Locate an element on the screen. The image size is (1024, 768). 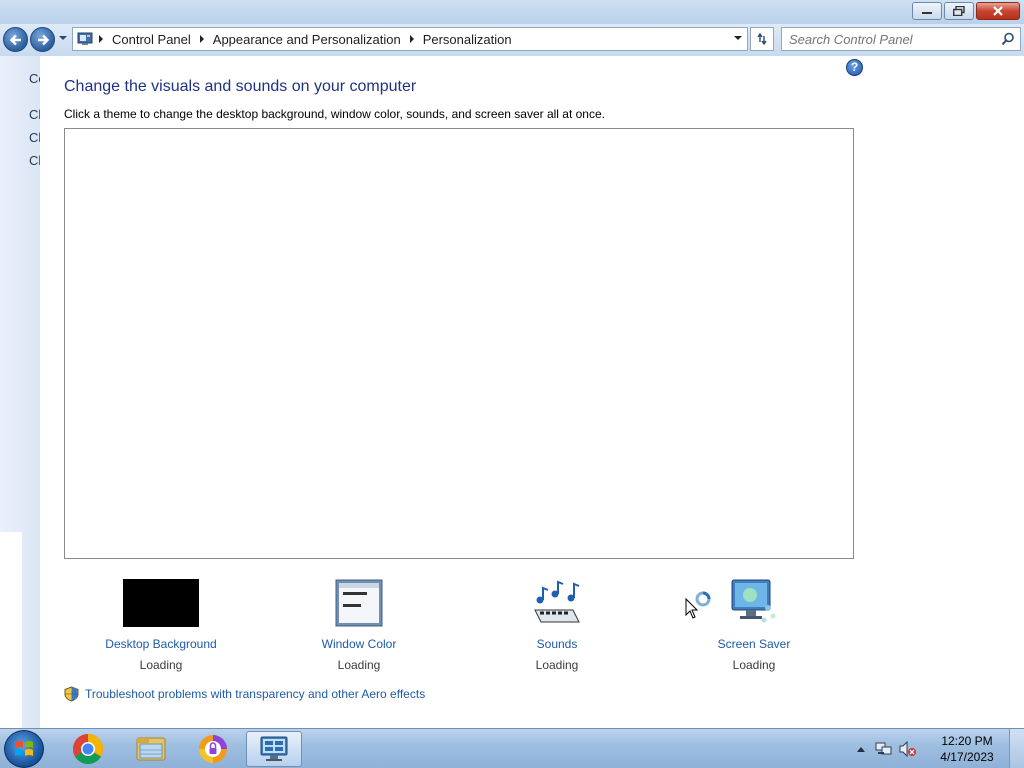
restore-button is located at coordinates (959, 11).